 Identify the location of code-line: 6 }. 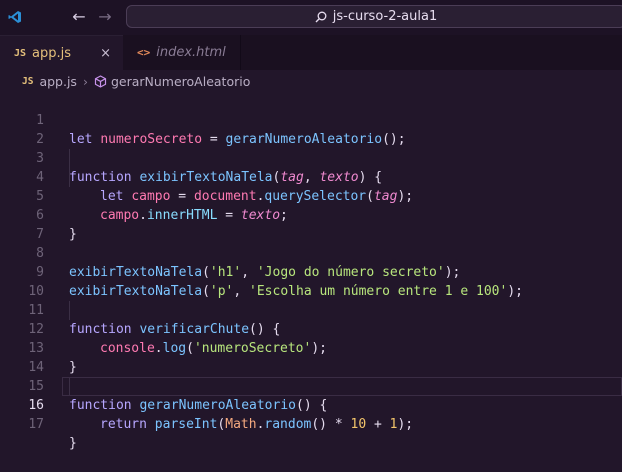
(311, 214).